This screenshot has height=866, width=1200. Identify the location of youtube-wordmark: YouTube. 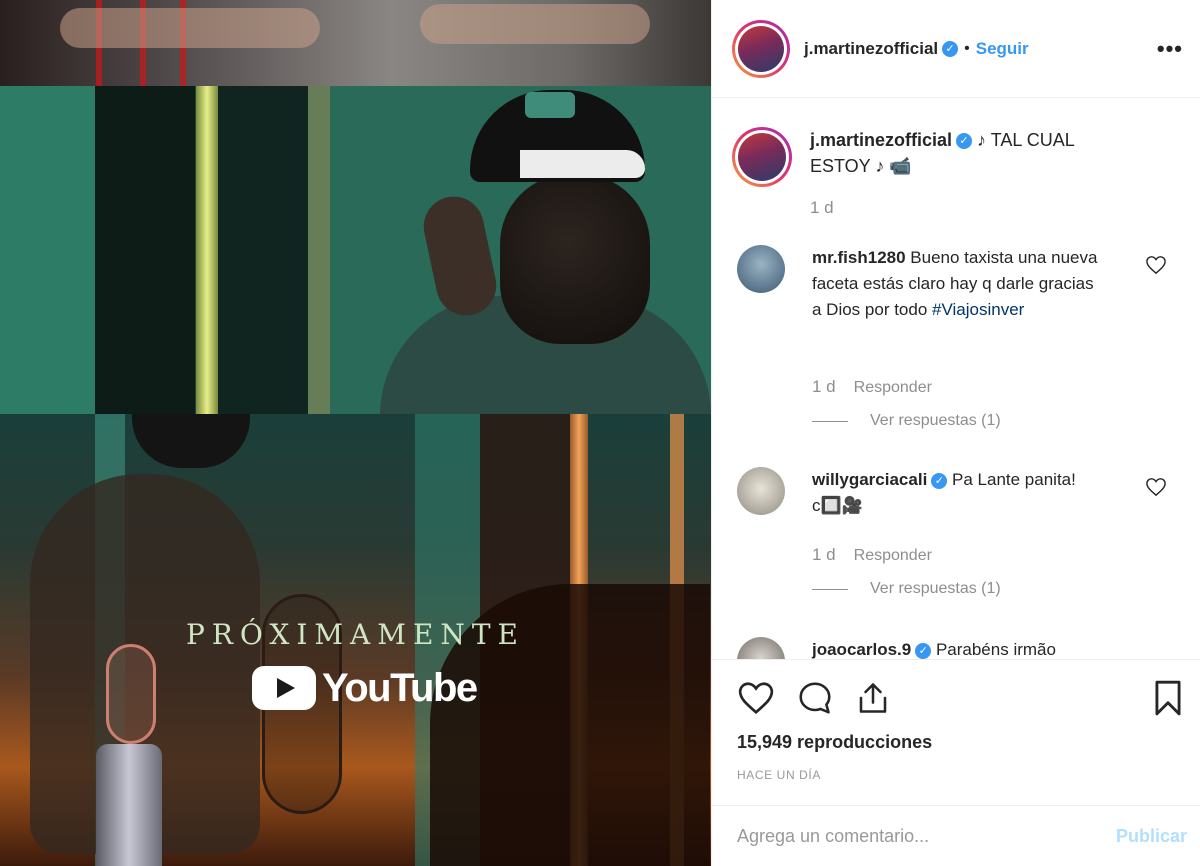
(400, 687).